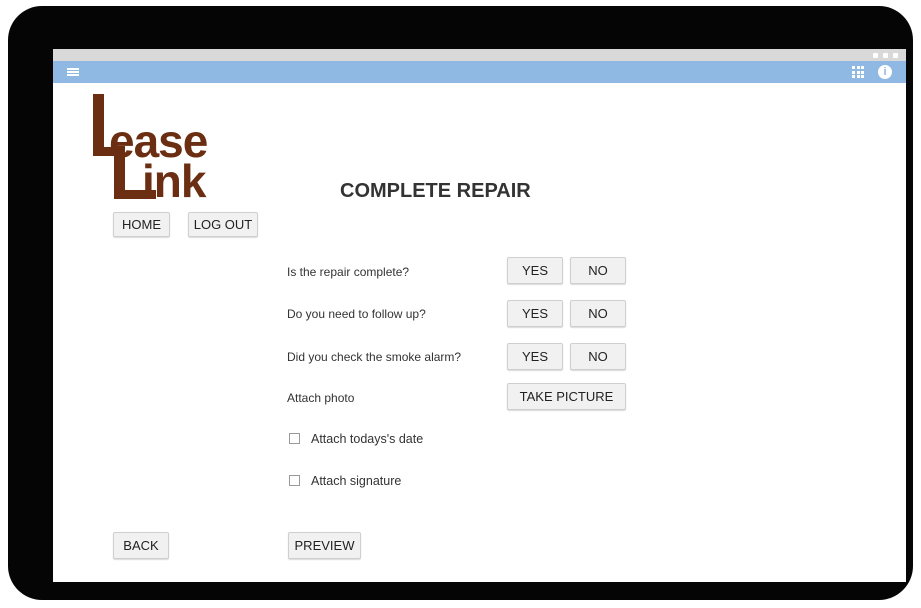  What do you see at coordinates (348, 272) in the screenshot?
I see `question-repair-complete: Is the repair complete?` at bounding box center [348, 272].